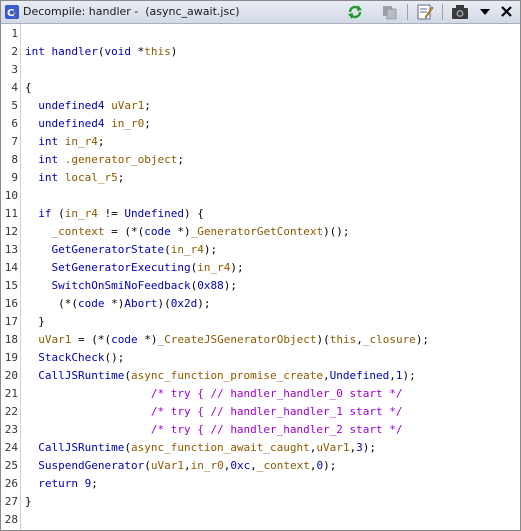  I want to click on code-line: {, so click(28, 87).